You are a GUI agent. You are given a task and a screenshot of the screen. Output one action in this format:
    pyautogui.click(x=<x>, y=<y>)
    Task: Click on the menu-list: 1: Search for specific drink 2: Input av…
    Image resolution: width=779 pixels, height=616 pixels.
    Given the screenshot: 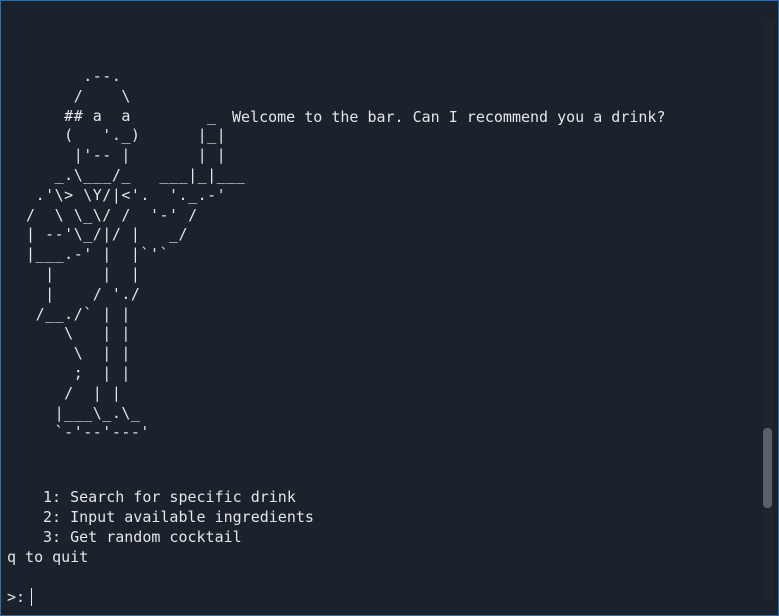 What is the action you would take?
    pyautogui.click(x=160, y=527)
    